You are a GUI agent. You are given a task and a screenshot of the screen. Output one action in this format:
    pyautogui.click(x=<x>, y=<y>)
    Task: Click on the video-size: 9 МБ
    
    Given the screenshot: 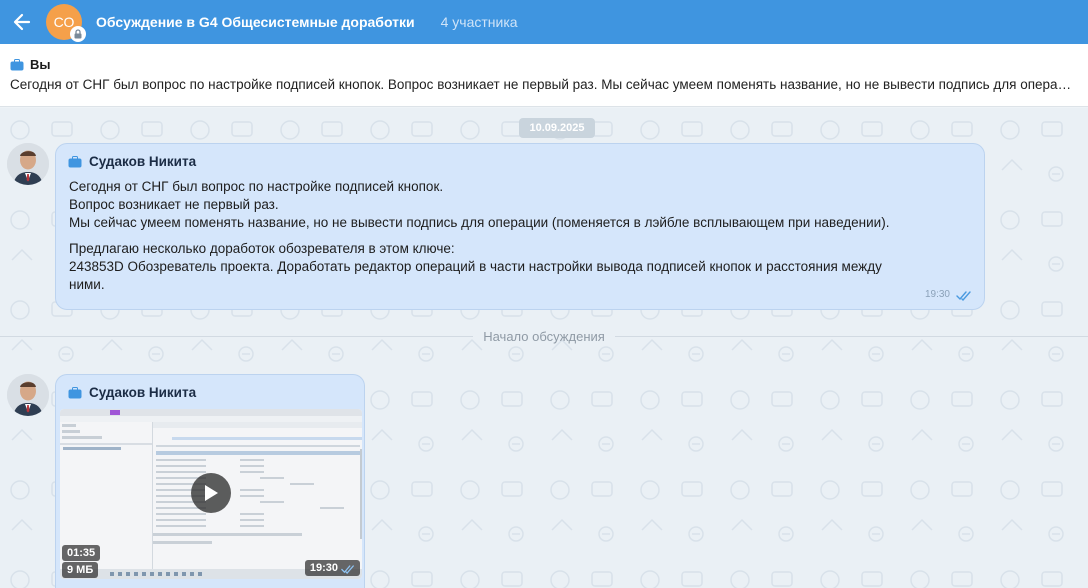 What is the action you would take?
    pyautogui.click(x=80, y=570)
    